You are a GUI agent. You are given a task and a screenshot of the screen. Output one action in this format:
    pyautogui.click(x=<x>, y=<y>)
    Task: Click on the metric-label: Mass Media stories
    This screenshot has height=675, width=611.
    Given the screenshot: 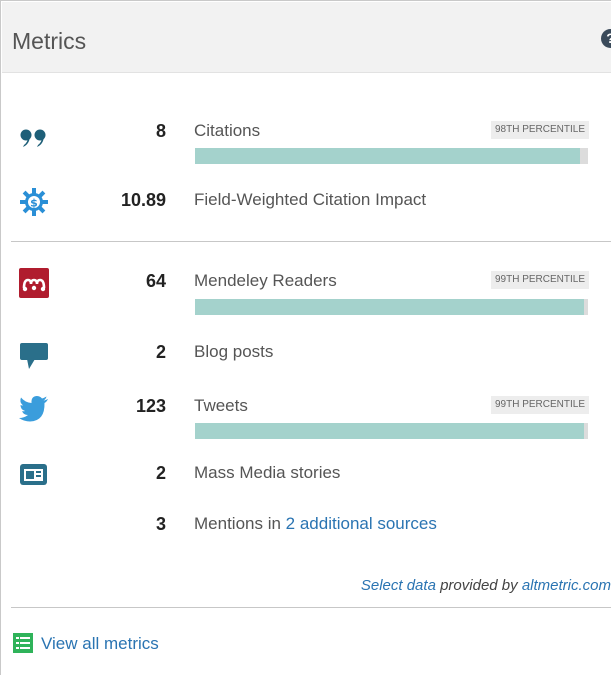 What is the action you would take?
    pyautogui.click(x=267, y=473)
    